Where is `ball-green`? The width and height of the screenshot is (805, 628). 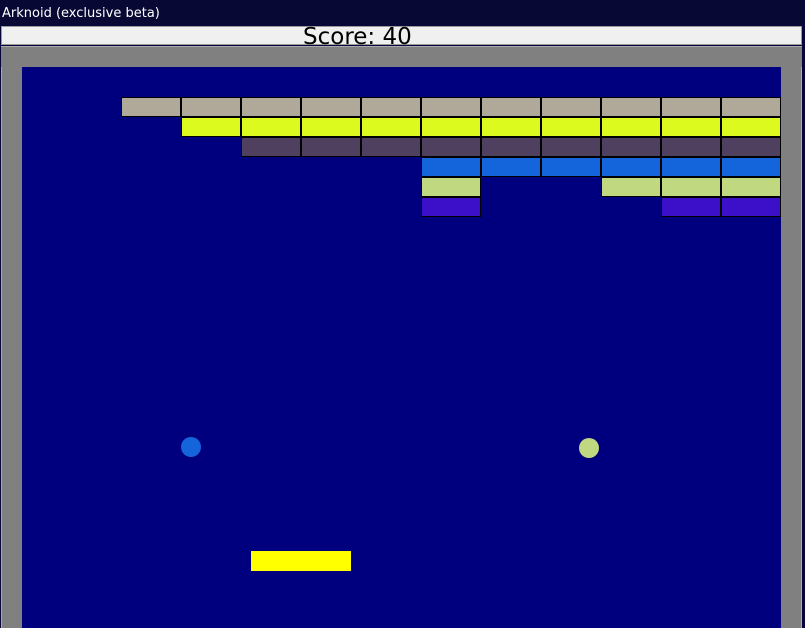 ball-green is located at coordinates (589, 448).